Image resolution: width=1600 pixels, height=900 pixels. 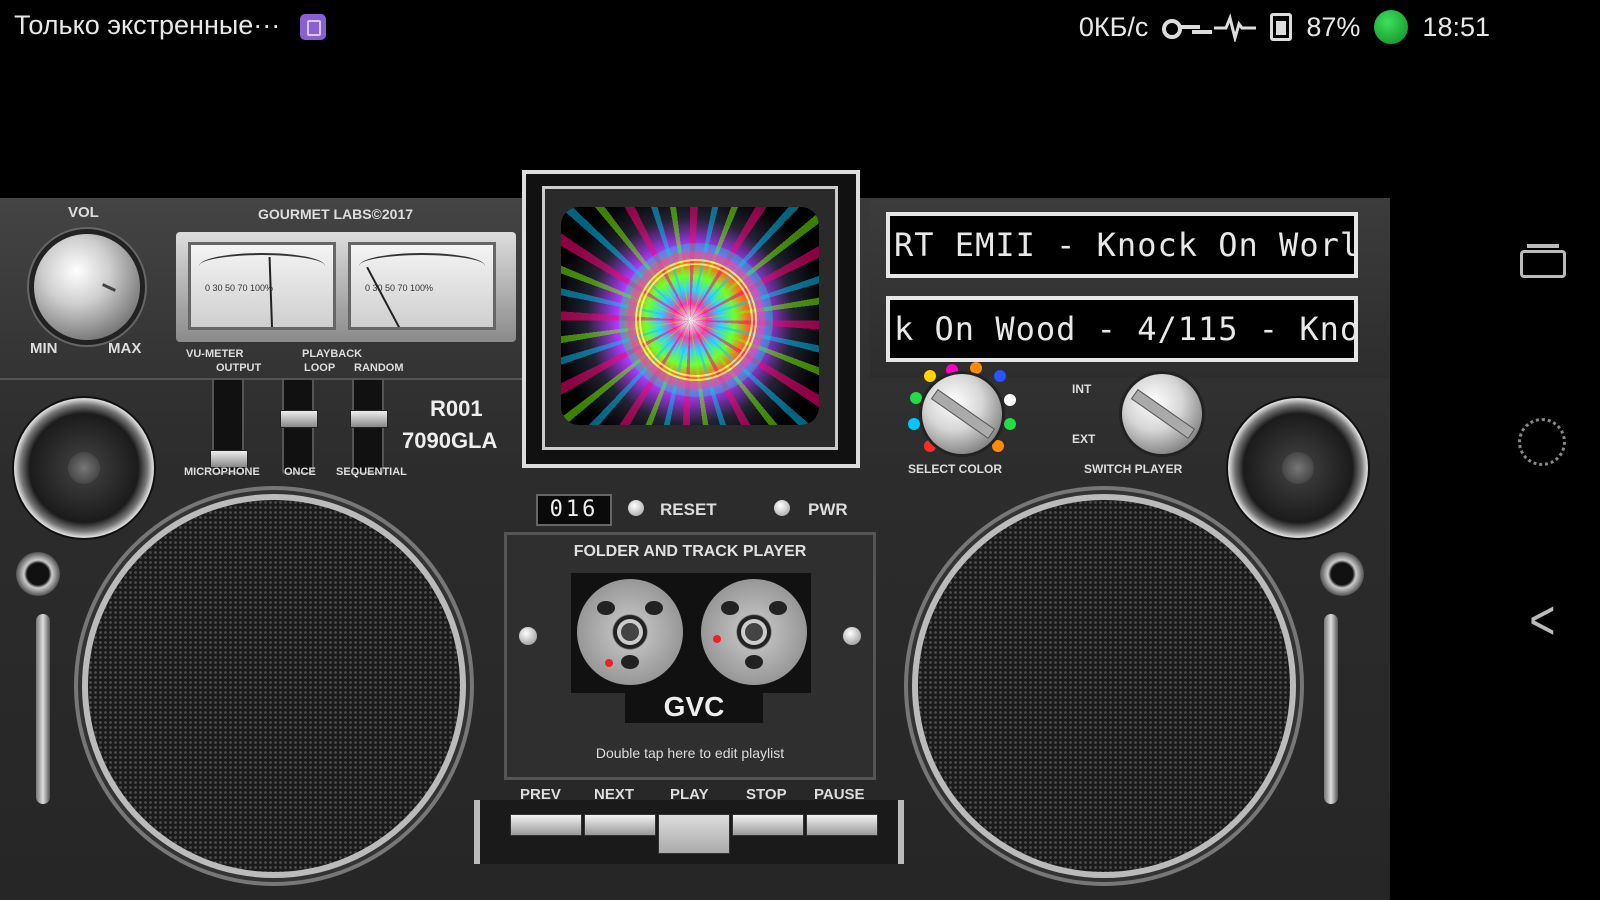 I want to click on lcd-artist-display: RT EMII - Knock On World, so click(x=1122, y=245).